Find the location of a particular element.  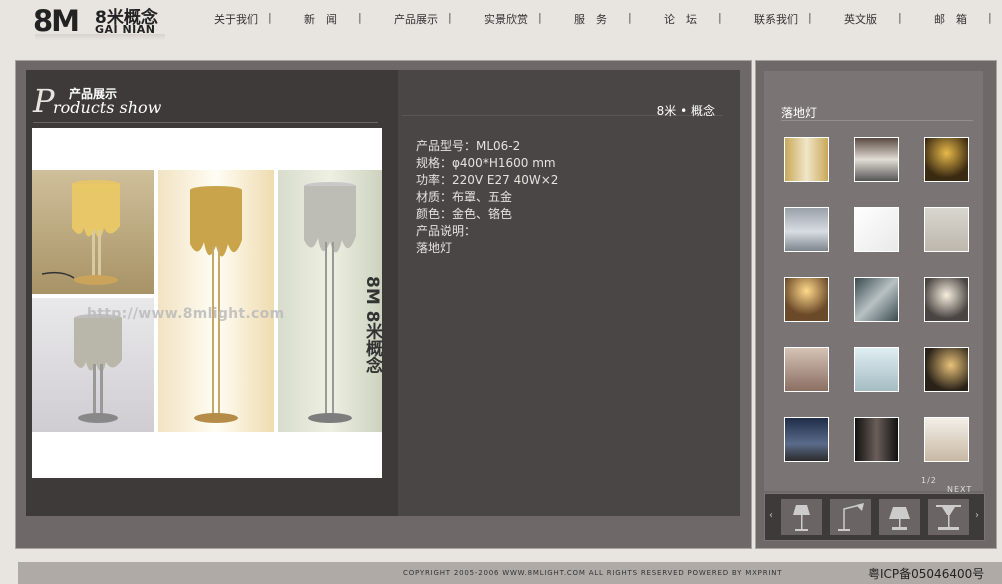

nav-gallery: 实景欣赏 is located at coordinates (506, 19).